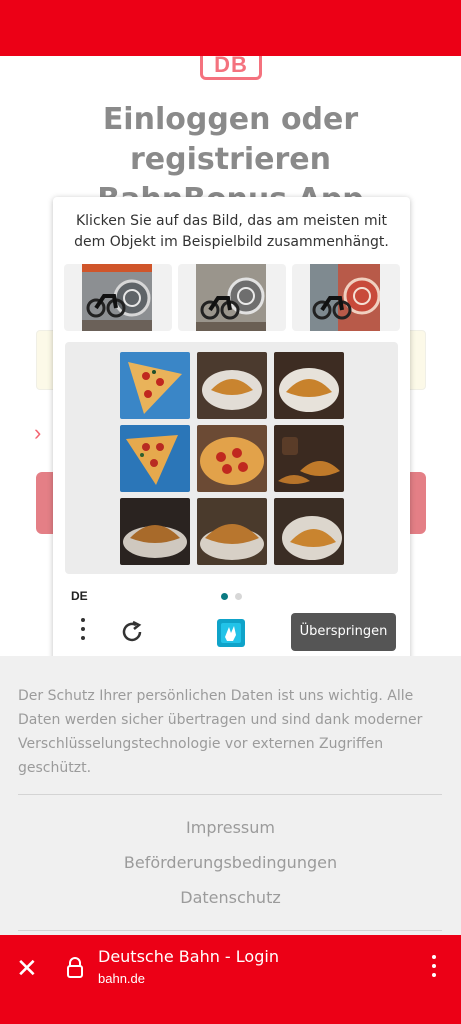 This screenshot has height=1024, width=461. Describe the element at coordinates (309, 458) in the screenshot. I see `grid-tile-coffee-croissant` at that location.